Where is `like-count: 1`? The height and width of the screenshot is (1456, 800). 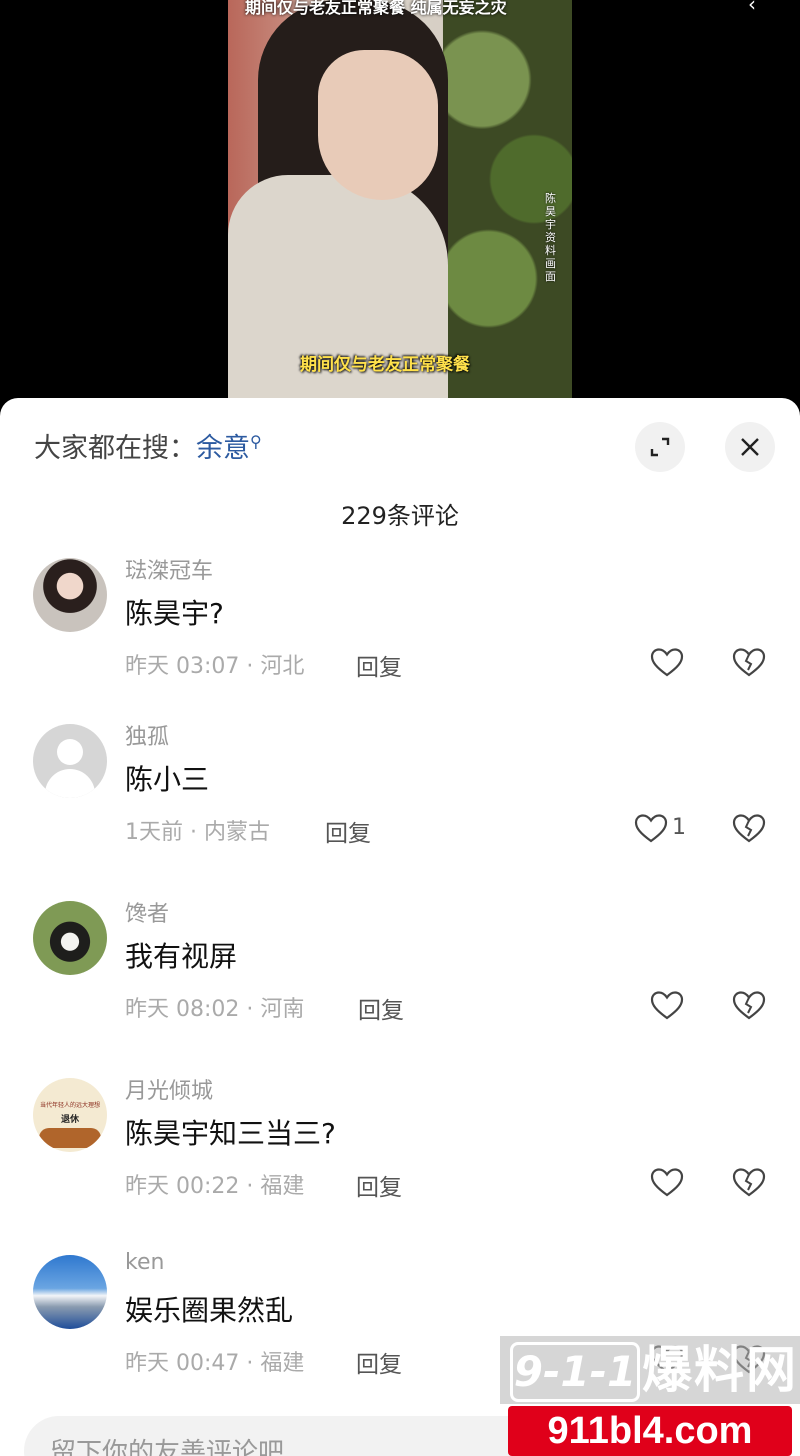 like-count: 1 is located at coordinates (679, 827).